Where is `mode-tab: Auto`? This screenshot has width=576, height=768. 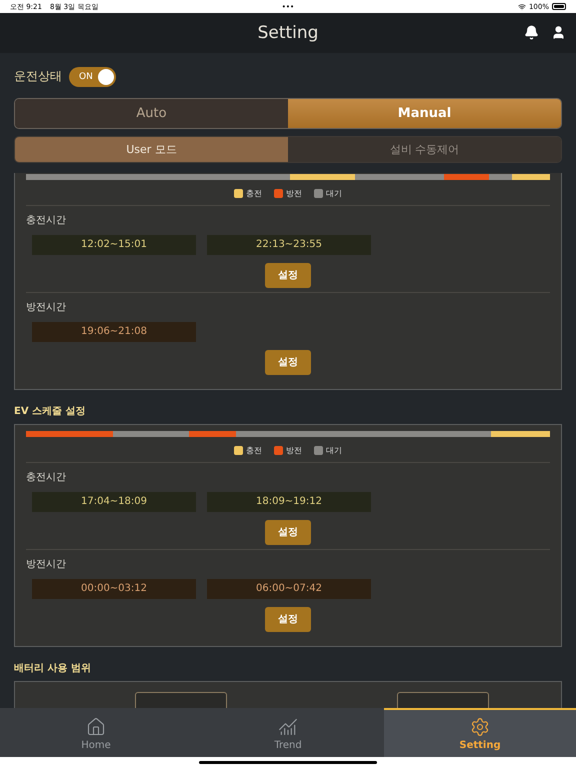 mode-tab: Auto is located at coordinates (151, 113).